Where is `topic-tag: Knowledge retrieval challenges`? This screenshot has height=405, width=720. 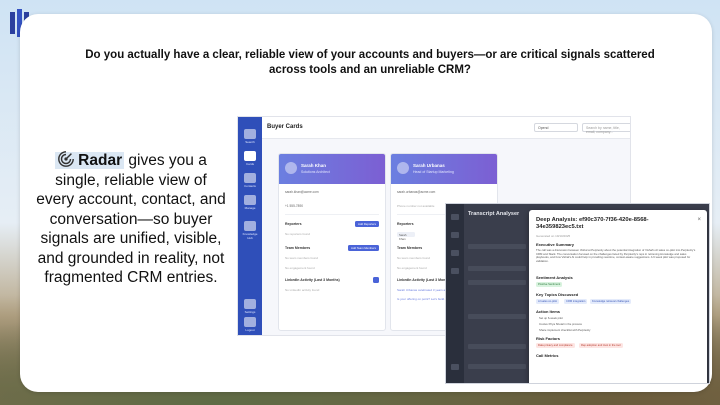
topic-tag: Knowledge retrieval challenges is located at coordinates (611, 301).